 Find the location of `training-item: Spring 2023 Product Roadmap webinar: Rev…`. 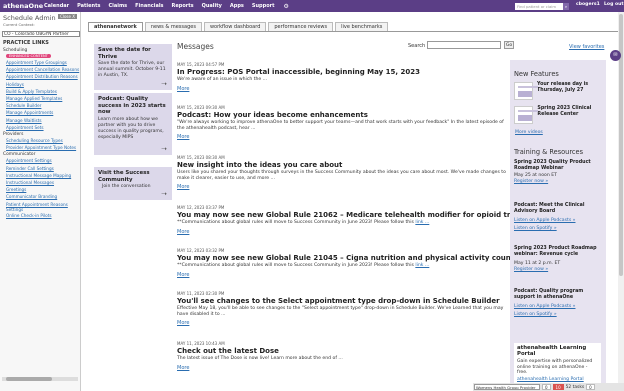

training-item: Spring 2023 Product Roadmap webinar: Rev… is located at coordinates (558, 259).